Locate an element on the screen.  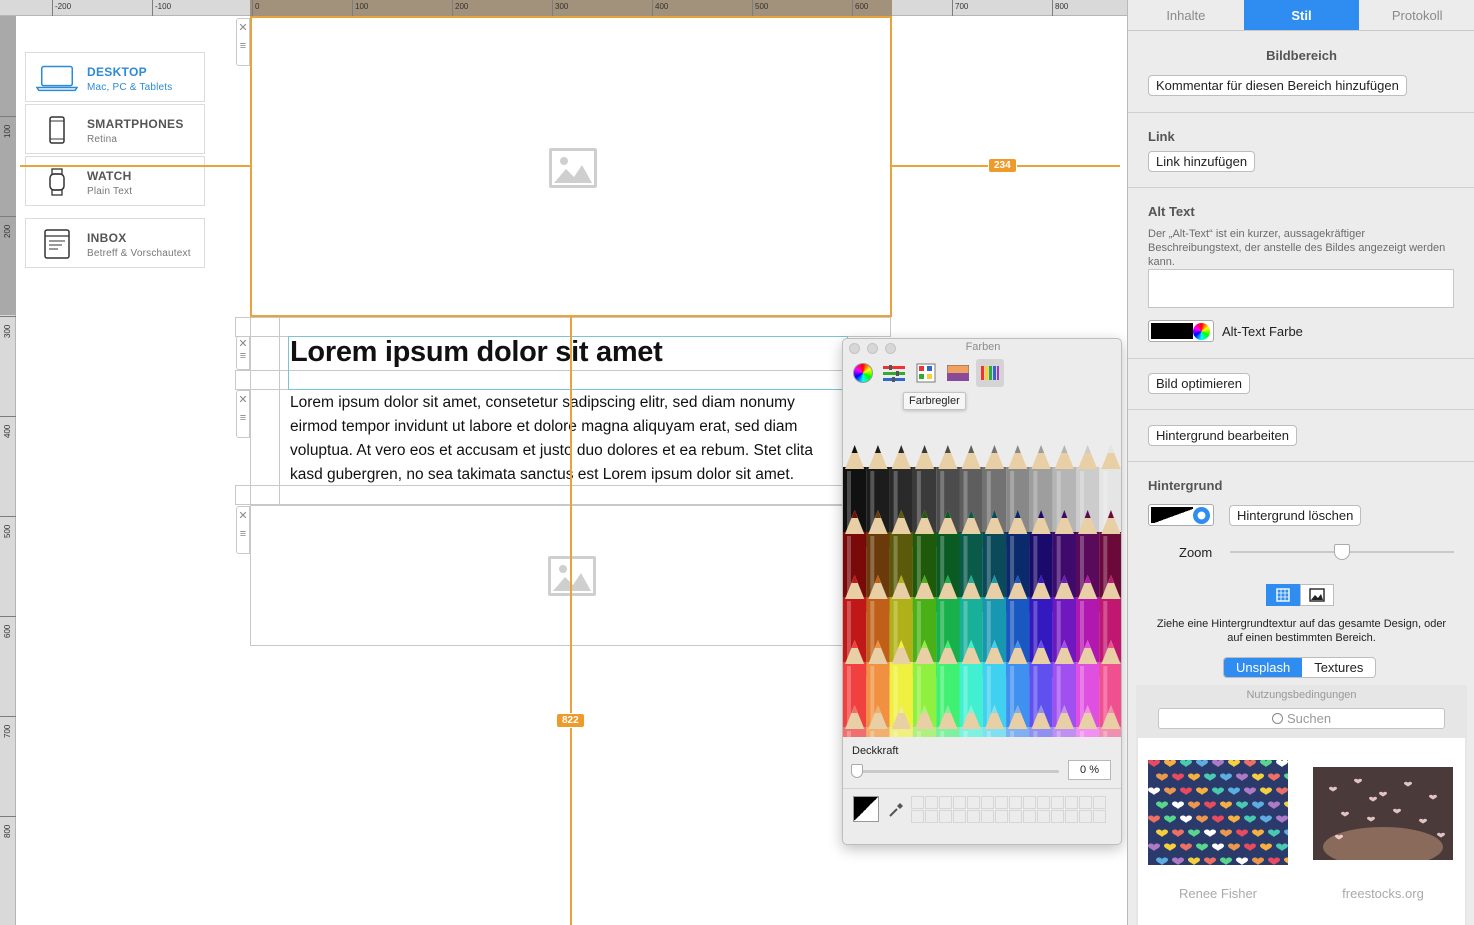
saved-swatches-grid is located at coordinates (1008, 809).